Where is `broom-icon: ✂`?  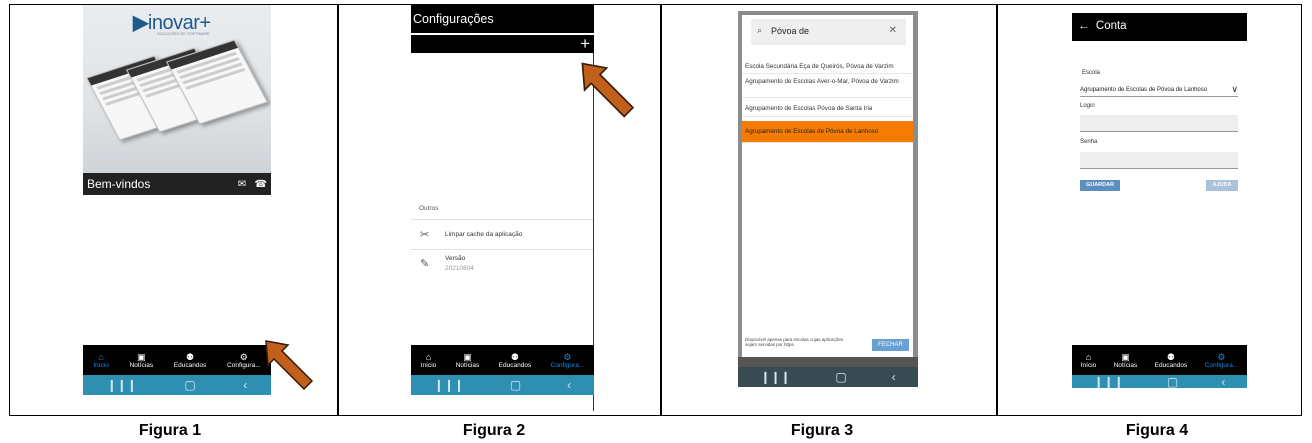
broom-icon: ✂ is located at coordinates (425, 235).